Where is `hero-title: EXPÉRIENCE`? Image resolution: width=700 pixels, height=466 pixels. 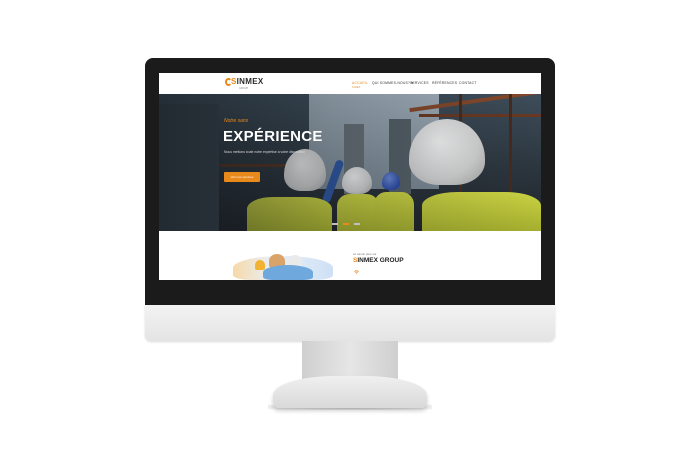 hero-title: EXPÉRIENCE is located at coordinates (273, 136).